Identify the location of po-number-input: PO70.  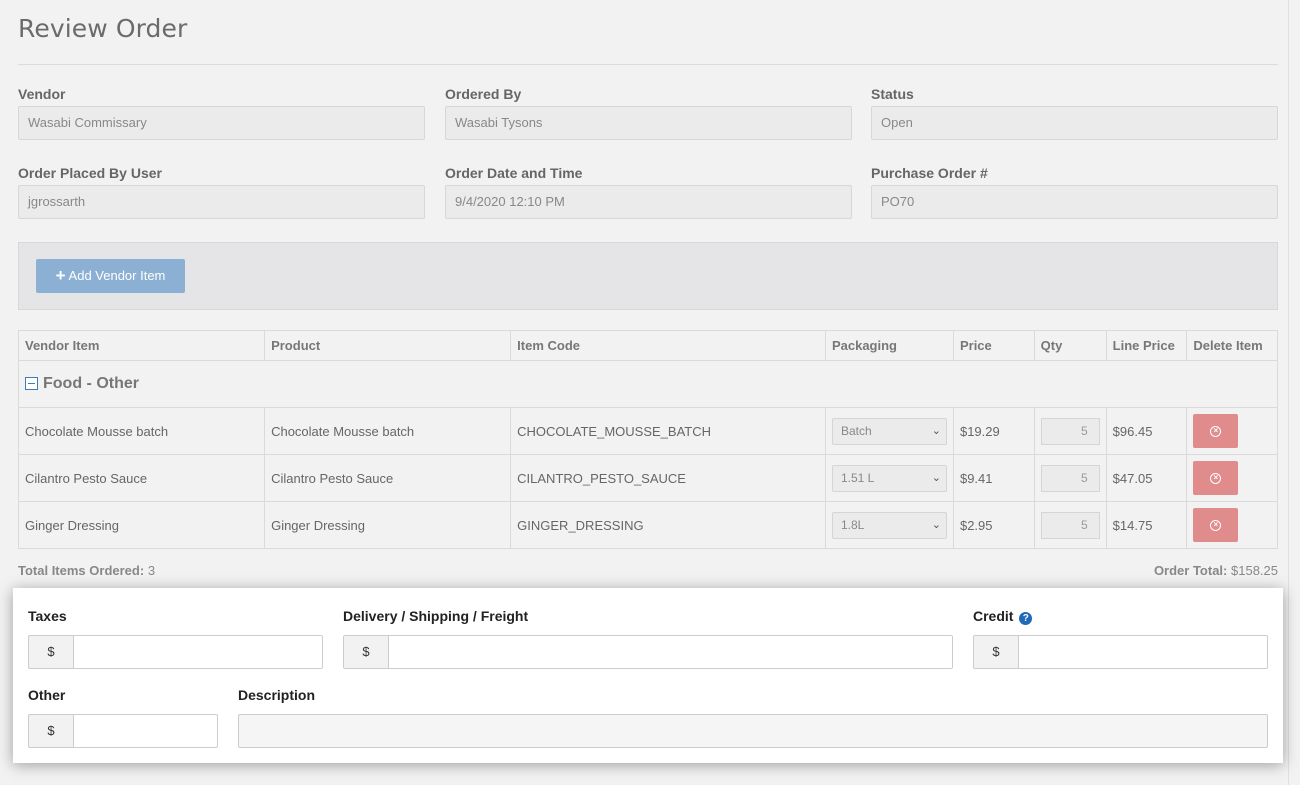
(1074, 202).